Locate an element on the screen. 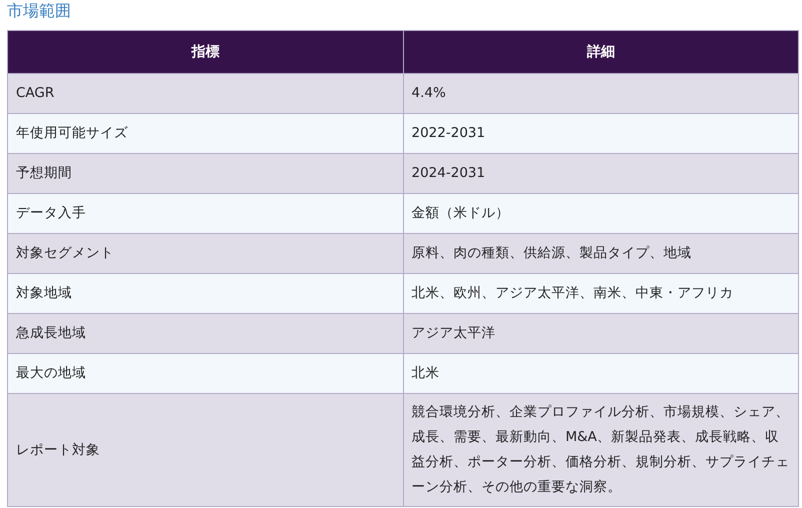 The width and height of the screenshot is (802, 508). table-cell: 対象地域 is located at coordinates (205, 294).